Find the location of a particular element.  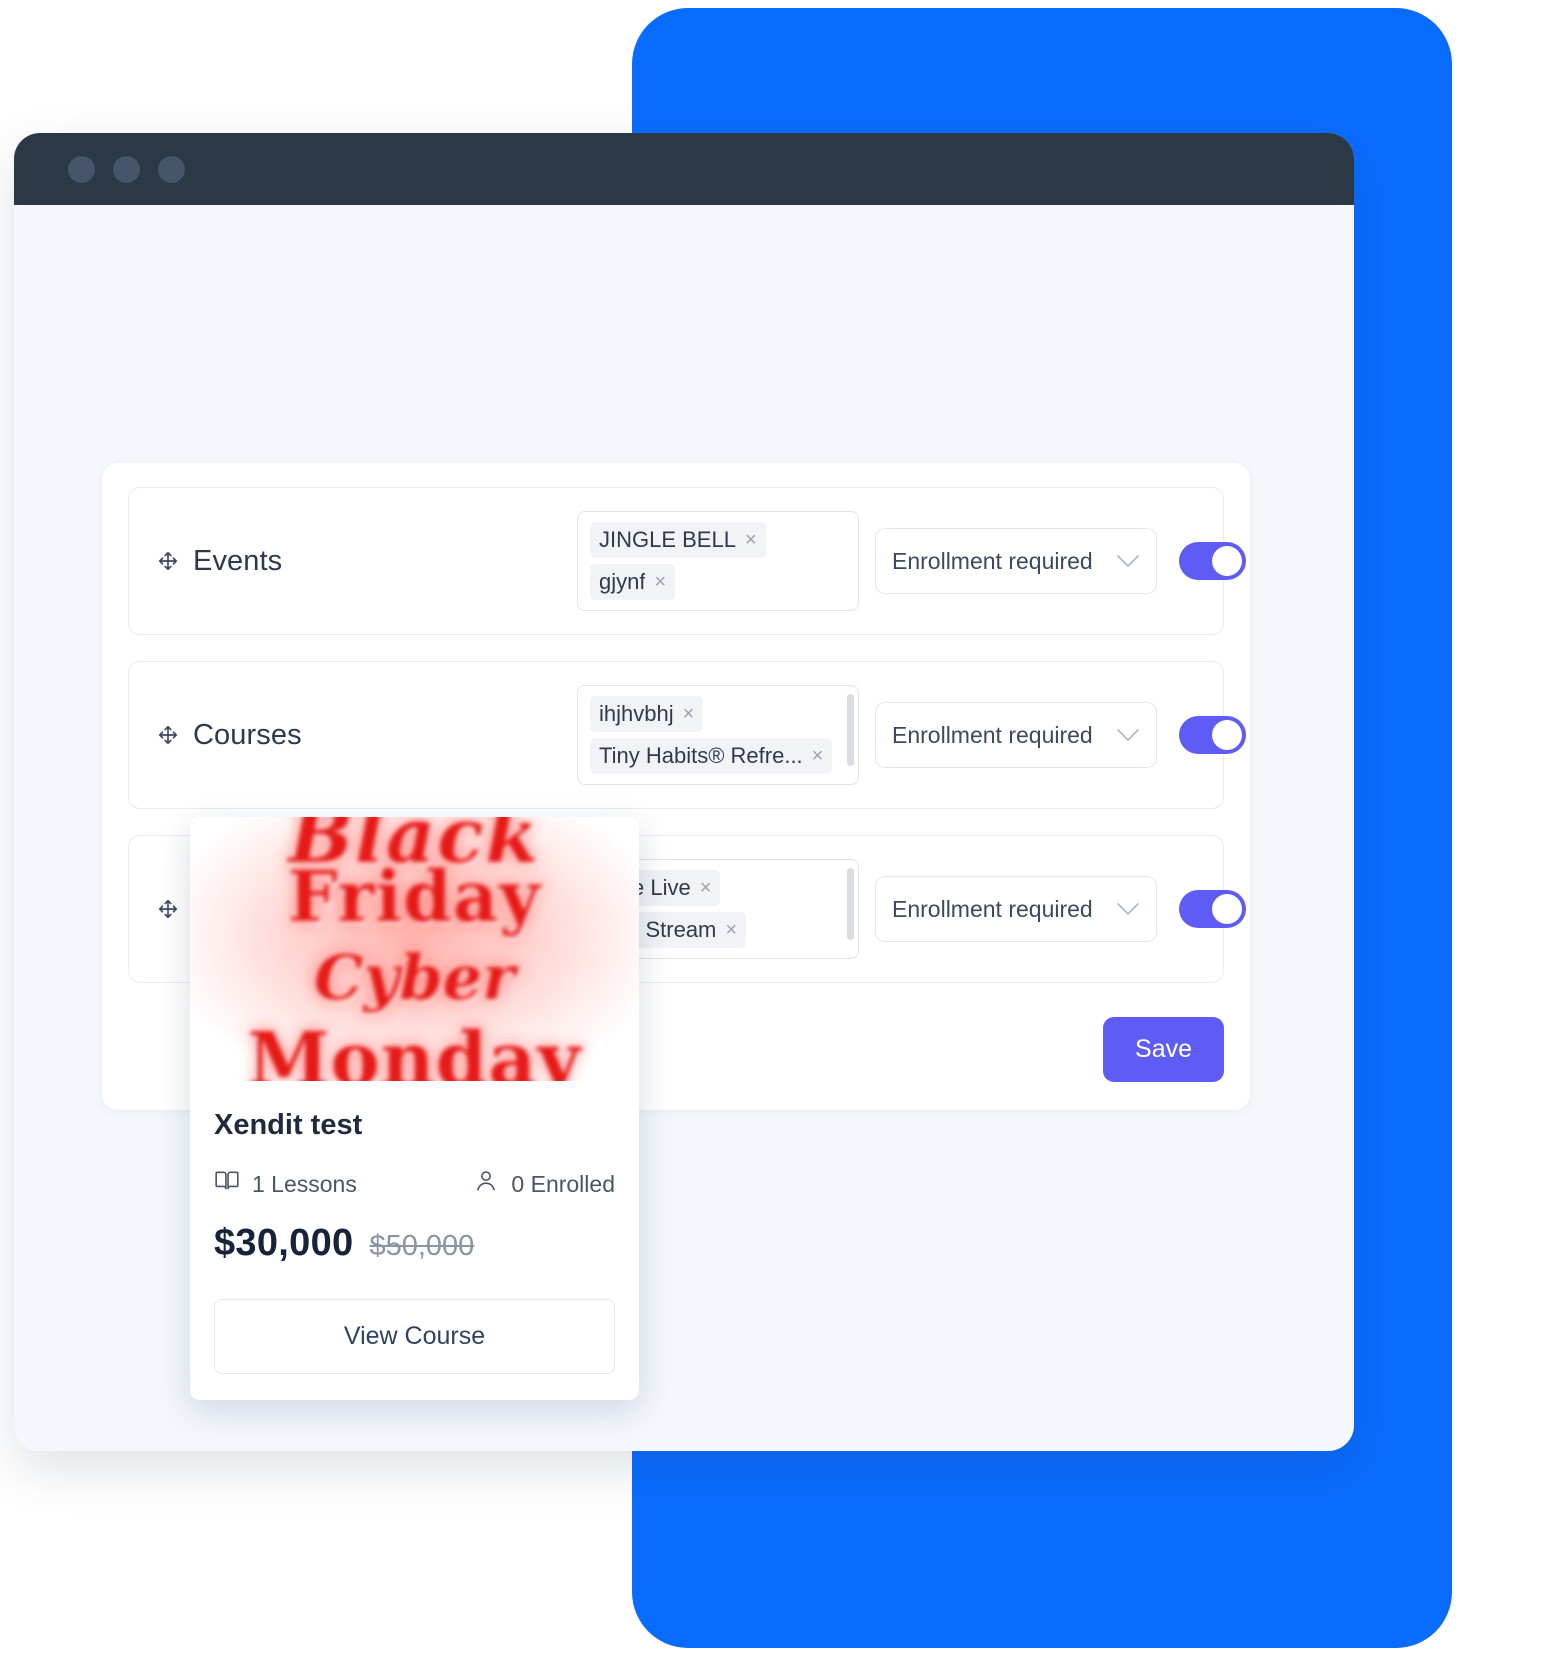

close-icon is located at coordinates (81, 169).